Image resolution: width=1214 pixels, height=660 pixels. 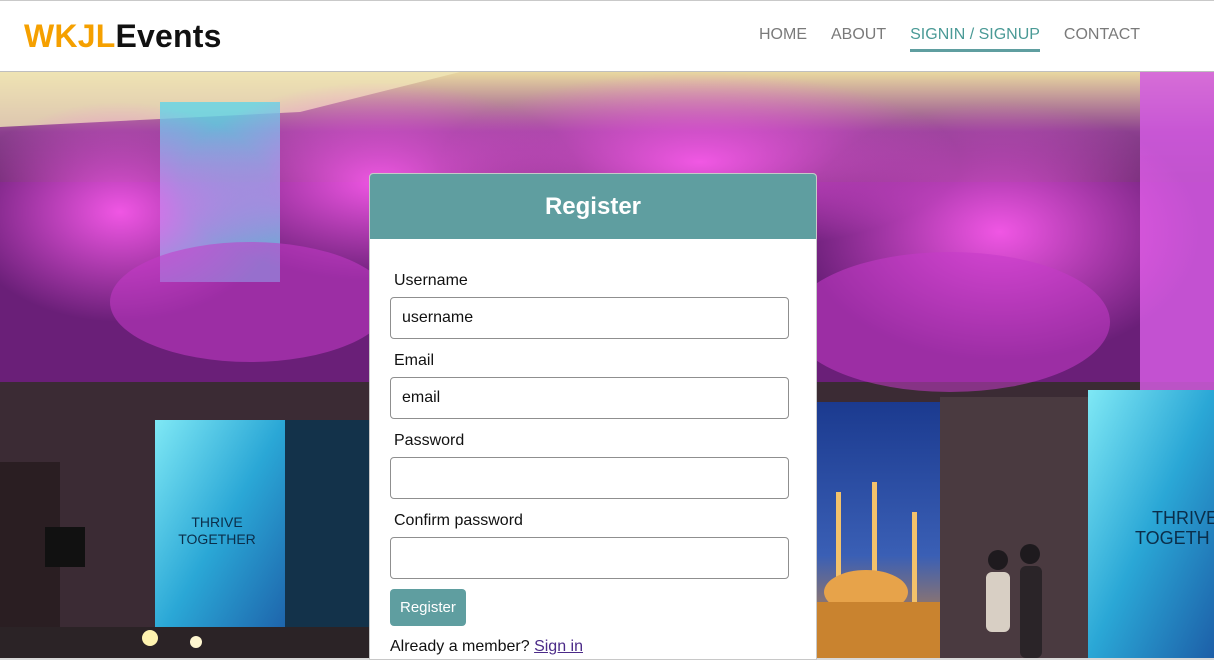 I want to click on nav-home: HOME, so click(x=783, y=38).